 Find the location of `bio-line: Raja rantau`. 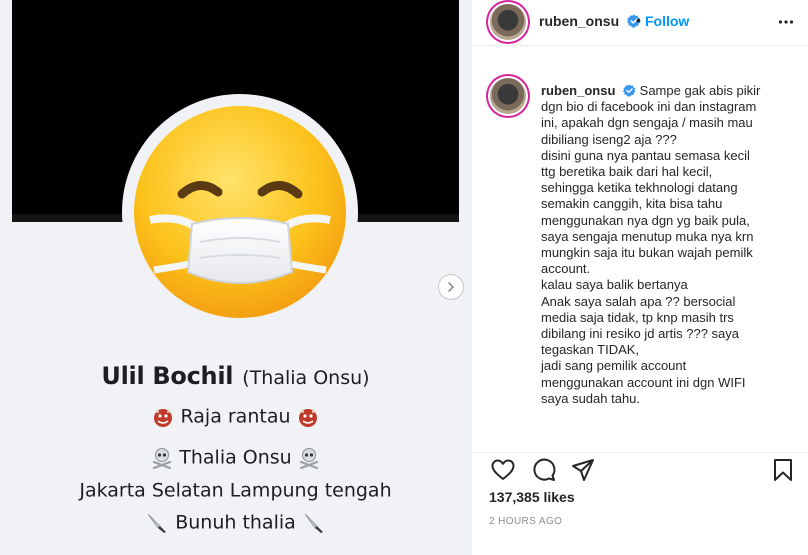

bio-line: Raja rantau is located at coordinates (235, 416).